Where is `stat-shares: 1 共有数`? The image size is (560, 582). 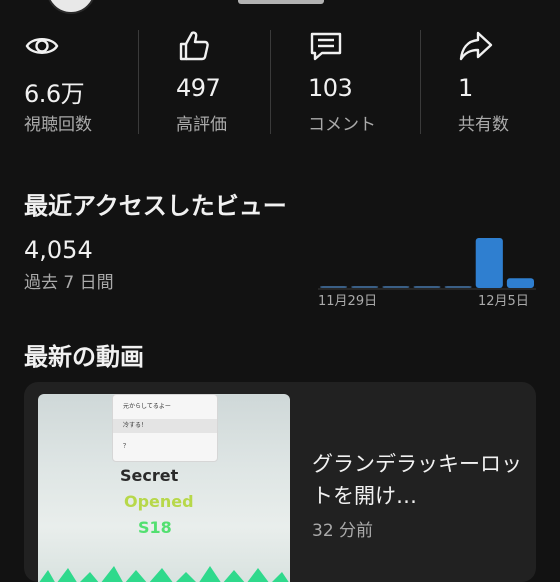 stat-shares: 1 共有数 is located at coordinates (509, 83).